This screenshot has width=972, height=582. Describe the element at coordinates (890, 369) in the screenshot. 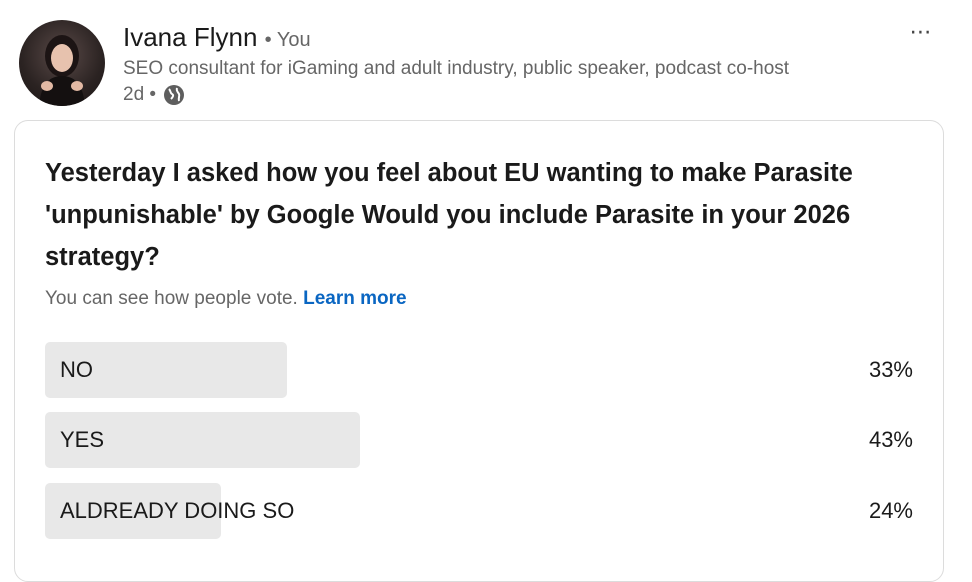

I see `poll-option-percent: 33%` at that location.